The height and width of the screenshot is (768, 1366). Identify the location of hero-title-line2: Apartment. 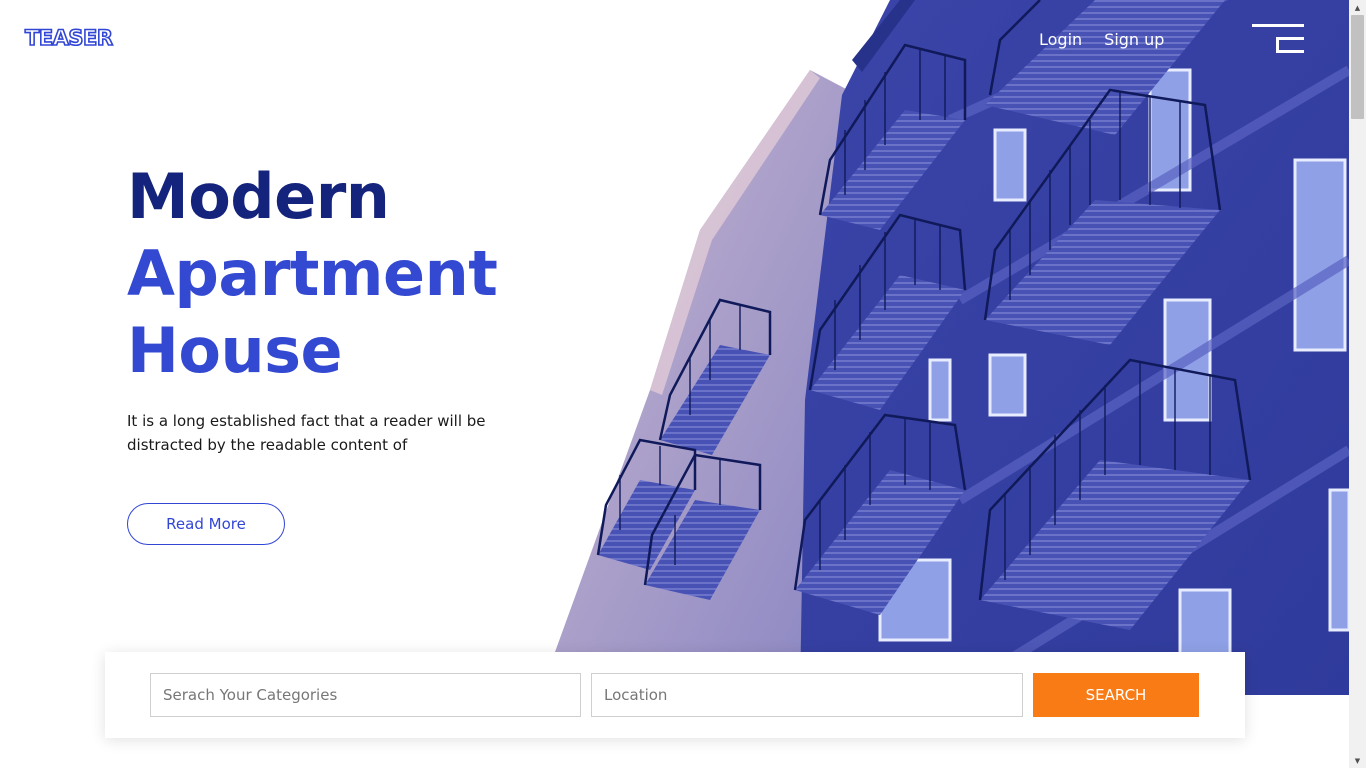
(312, 273).